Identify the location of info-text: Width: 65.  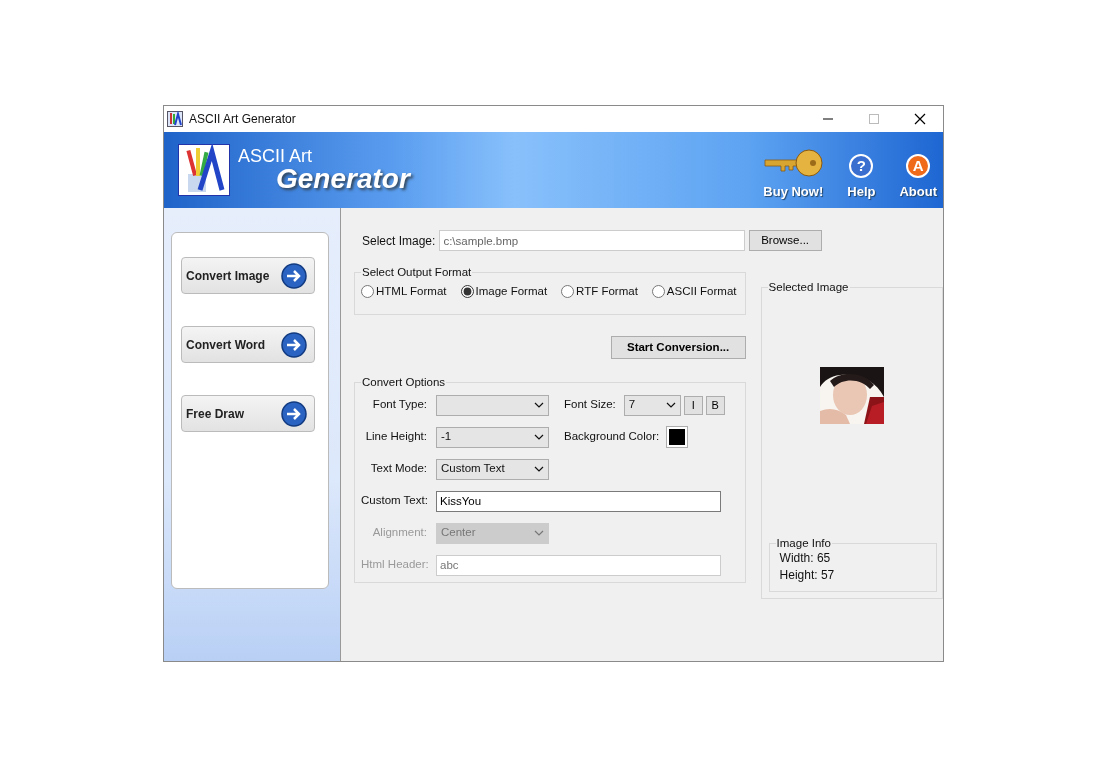
(805, 558).